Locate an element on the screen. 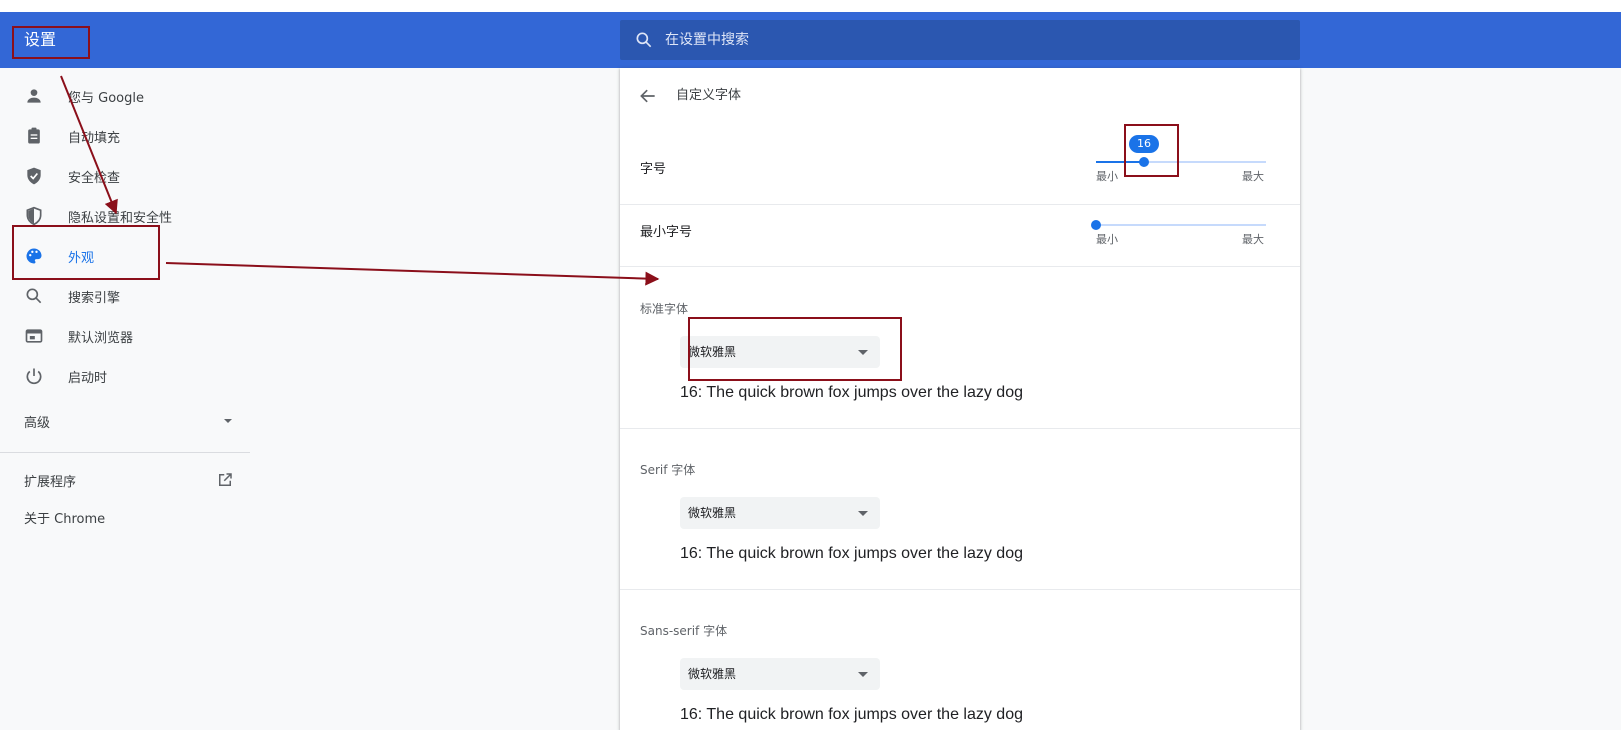 This screenshot has width=1621, height=730. open-in-new-icon is located at coordinates (225, 479).